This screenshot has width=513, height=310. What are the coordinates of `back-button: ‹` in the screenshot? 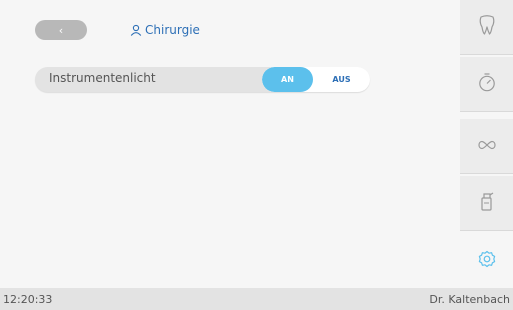 It's located at (61, 30).